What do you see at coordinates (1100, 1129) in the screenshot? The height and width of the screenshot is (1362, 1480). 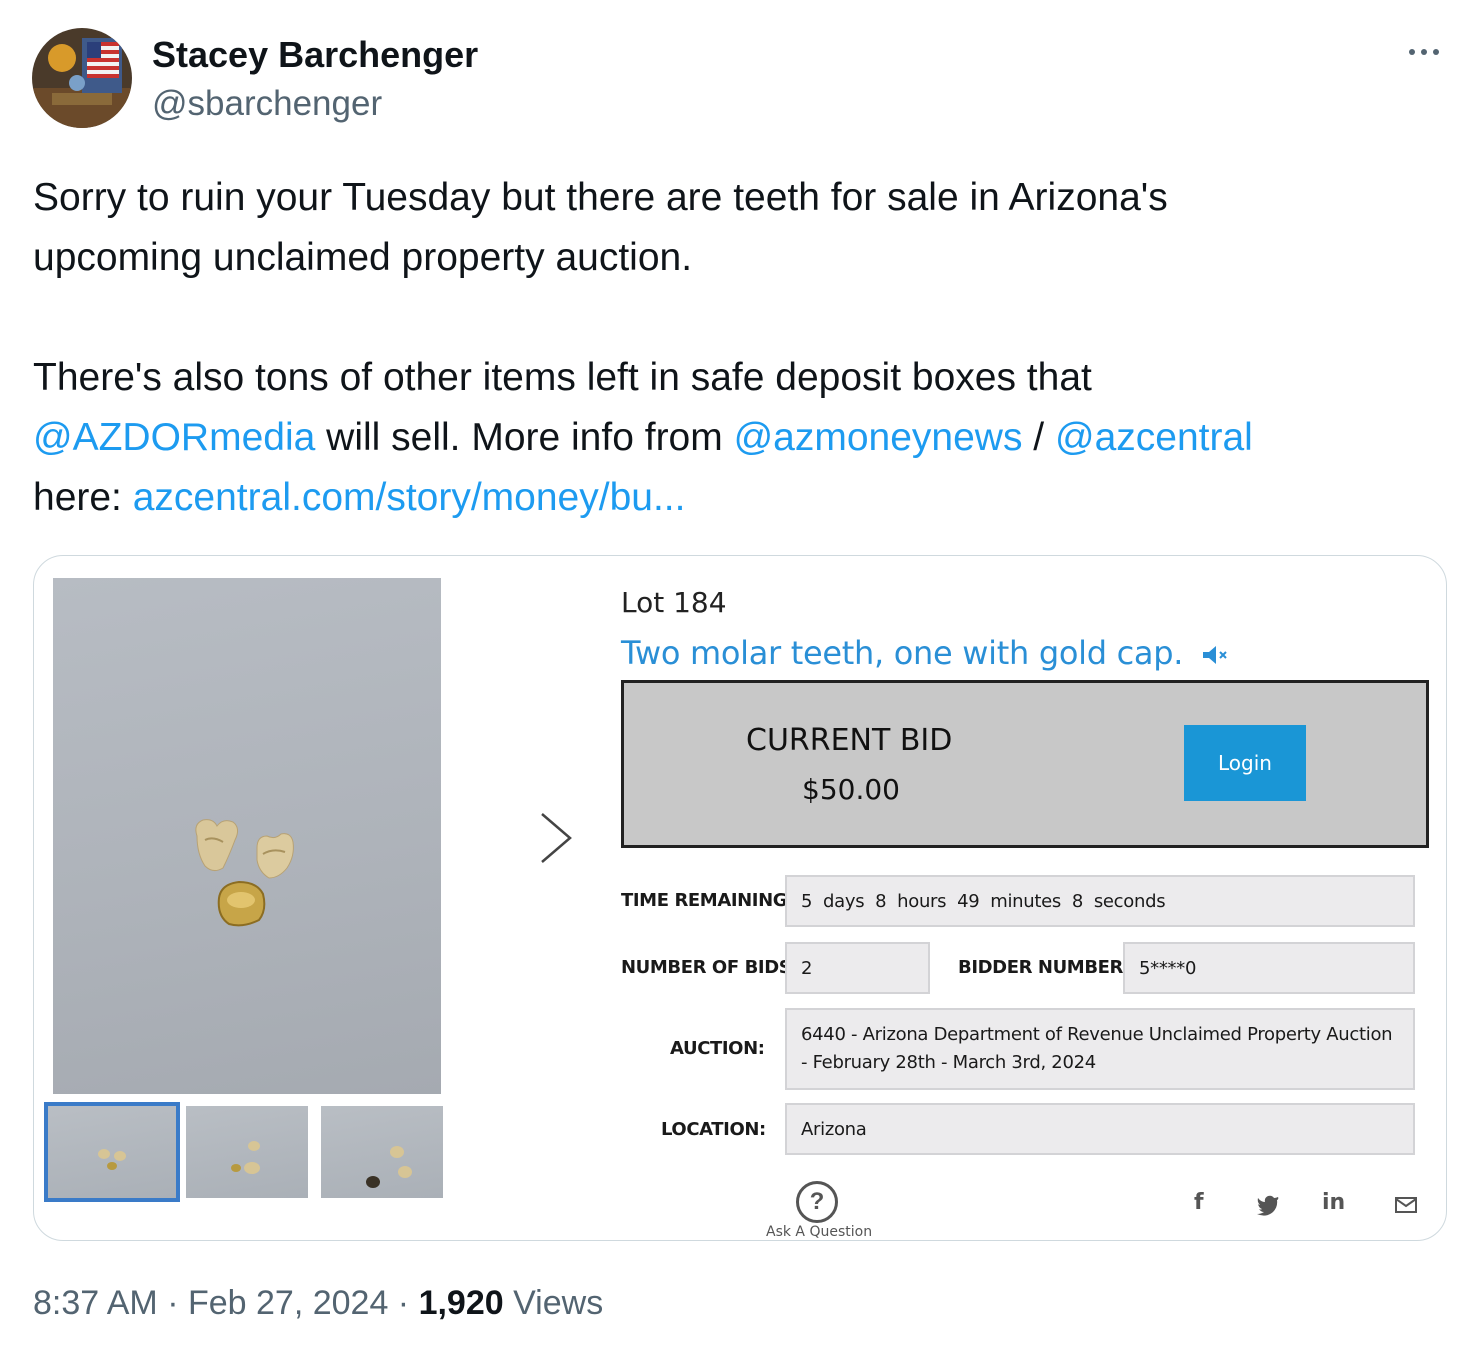 I see `location-value: Arizona` at bounding box center [1100, 1129].